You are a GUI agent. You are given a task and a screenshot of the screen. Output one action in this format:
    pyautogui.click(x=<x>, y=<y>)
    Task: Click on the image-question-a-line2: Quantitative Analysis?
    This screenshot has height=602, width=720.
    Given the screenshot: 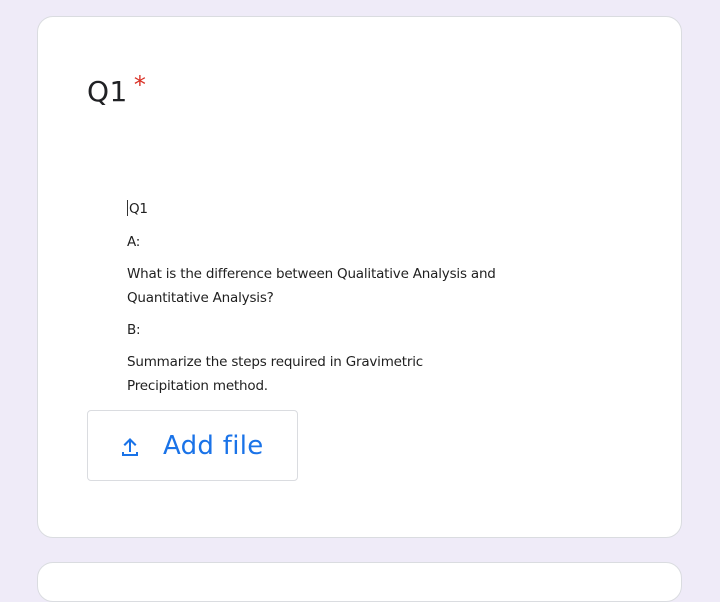 What is the action you would take?
    pyautogui.click(x=200, y=298)
    